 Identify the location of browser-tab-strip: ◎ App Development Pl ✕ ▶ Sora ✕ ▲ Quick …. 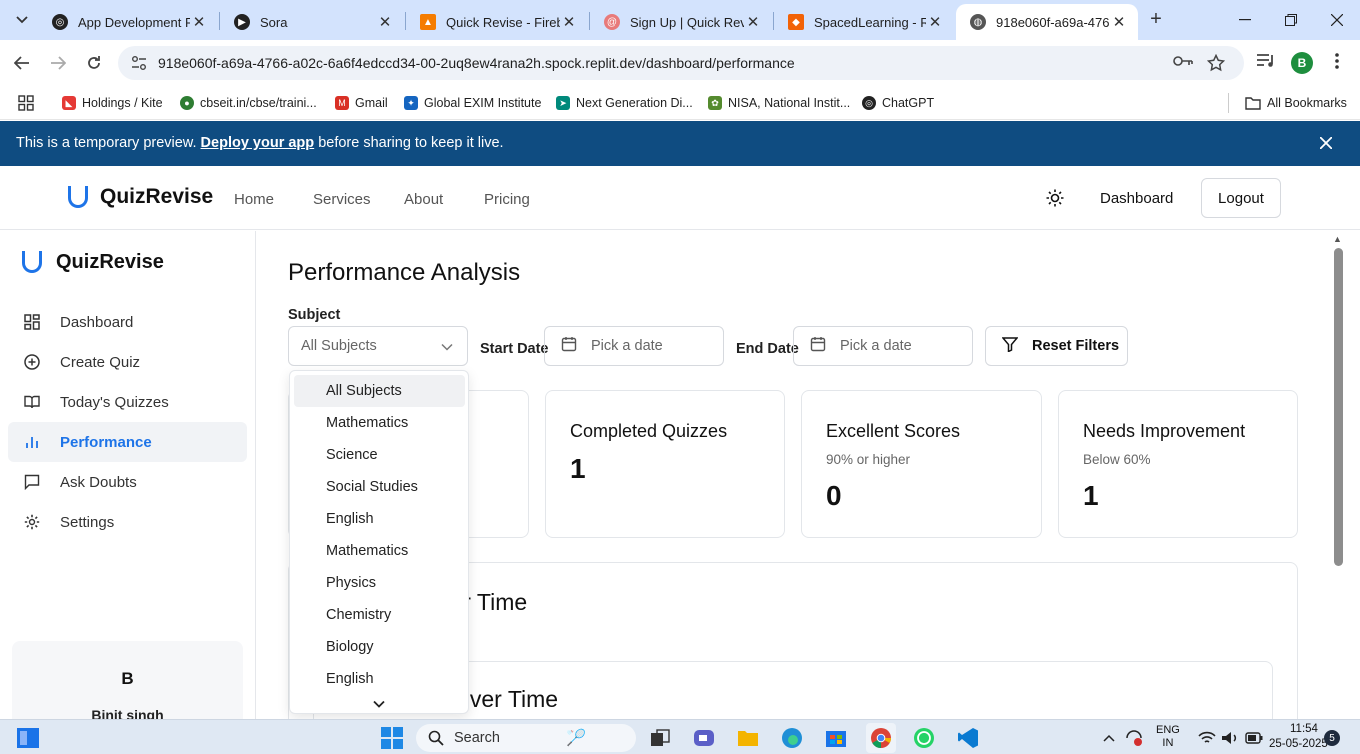
(680, 20).